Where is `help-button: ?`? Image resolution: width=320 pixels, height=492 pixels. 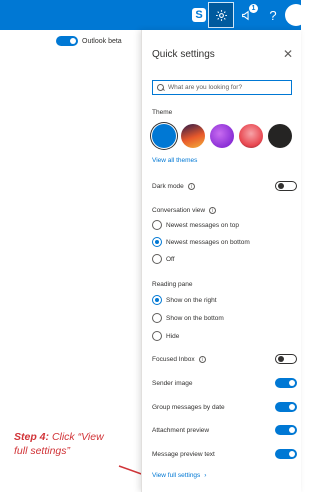
help-button: ? is located at coordinates (273, 15).